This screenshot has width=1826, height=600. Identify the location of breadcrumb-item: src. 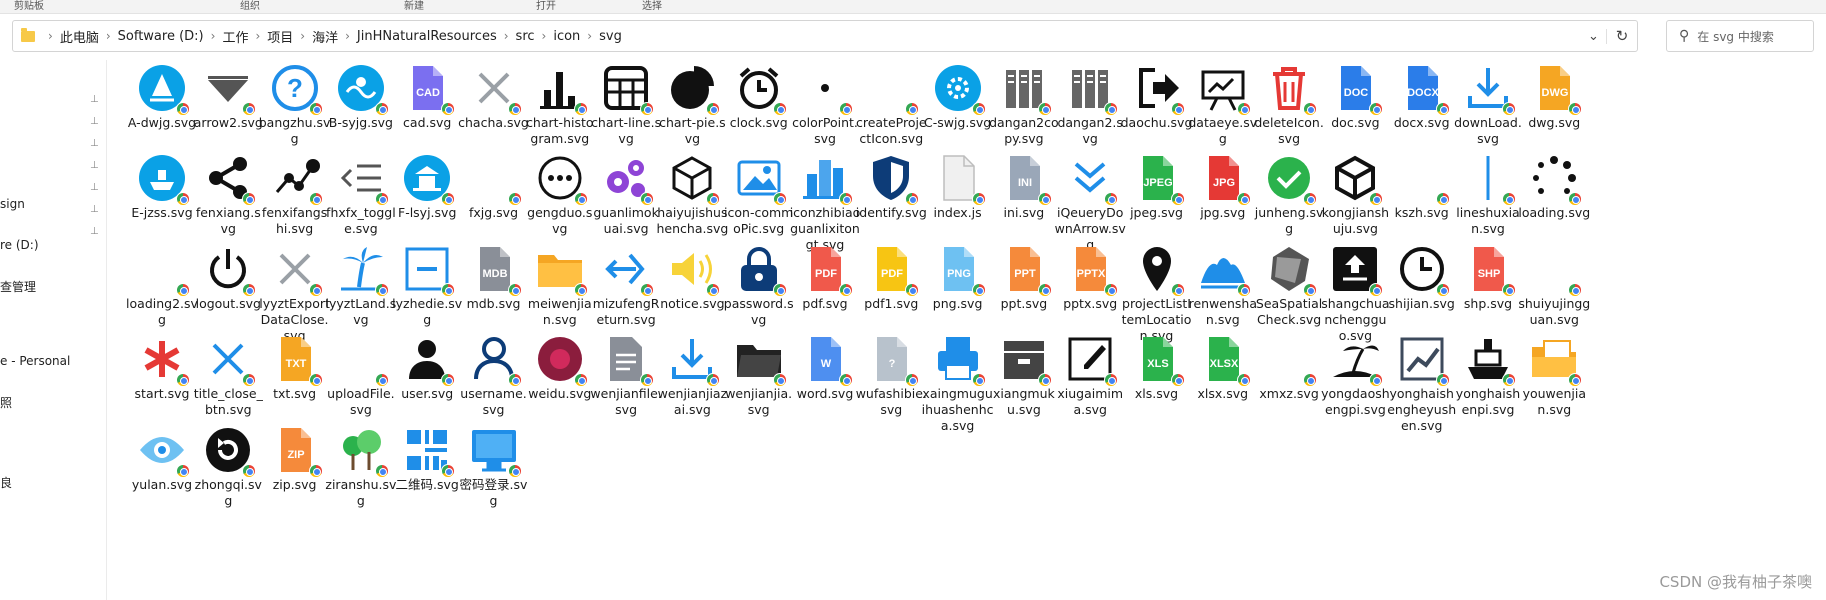
(525, 36).